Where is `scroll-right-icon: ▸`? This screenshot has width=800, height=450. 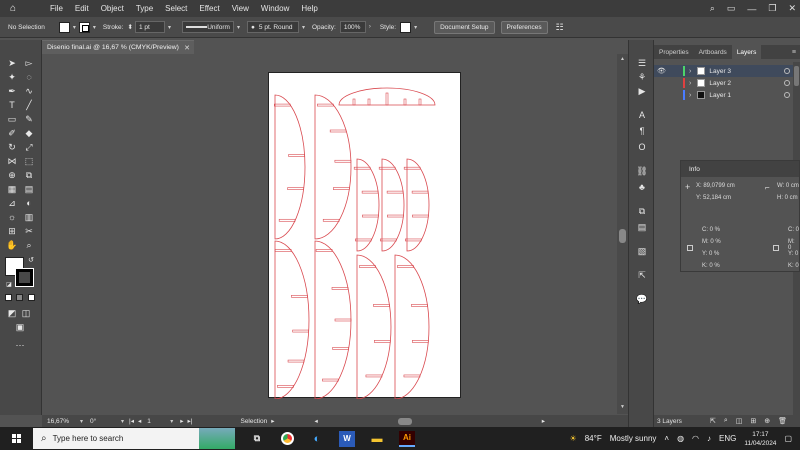 scroll-right-icon: ▸ is located at coordinates (543, 421).